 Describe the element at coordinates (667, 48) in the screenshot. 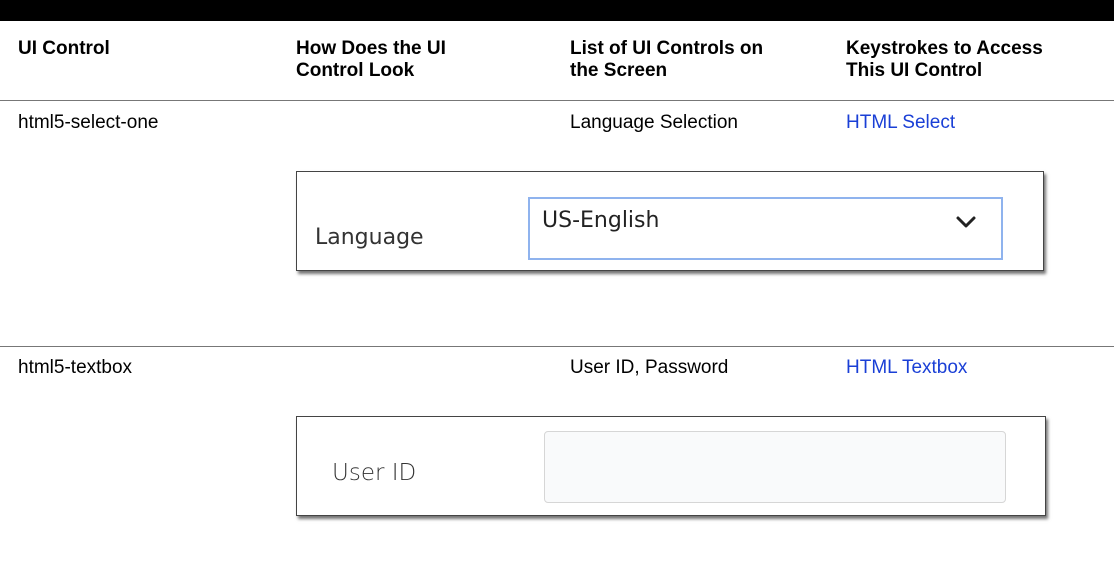

I see `header-controls-on-screen-line1: List of UI Controls on` at that location.